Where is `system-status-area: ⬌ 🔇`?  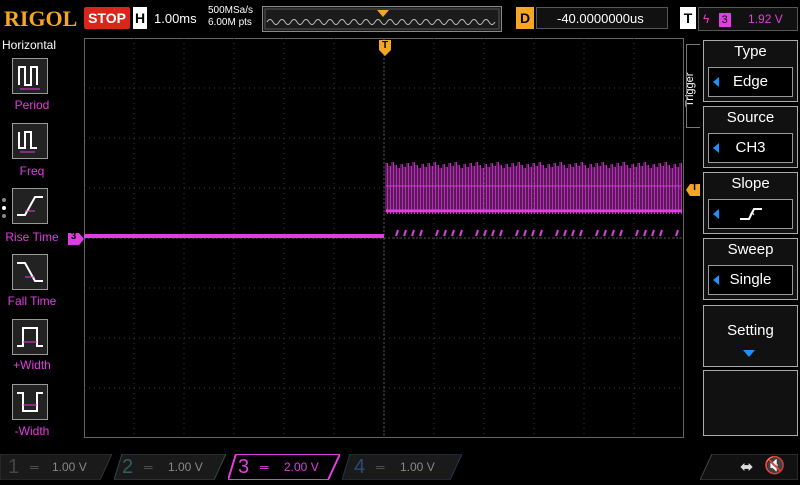 system-status-area: ⬌ 🔇 is located at coordinates (749, 467).